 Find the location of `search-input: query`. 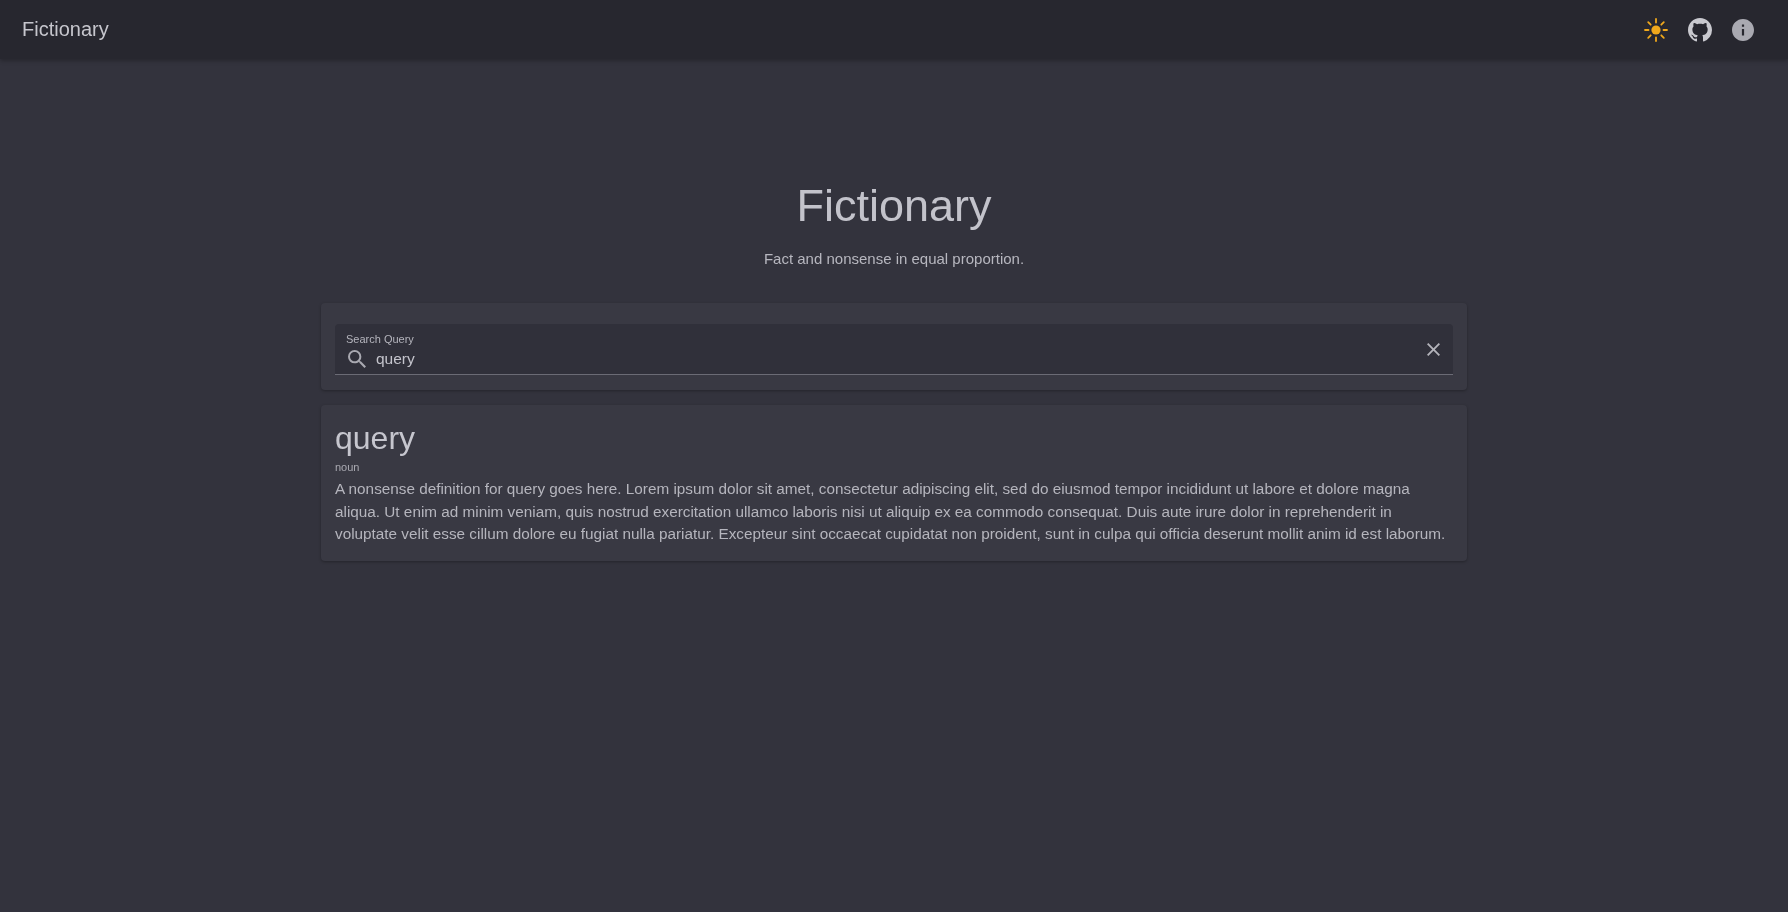

search-input: query is located at coordinates (901, 359).